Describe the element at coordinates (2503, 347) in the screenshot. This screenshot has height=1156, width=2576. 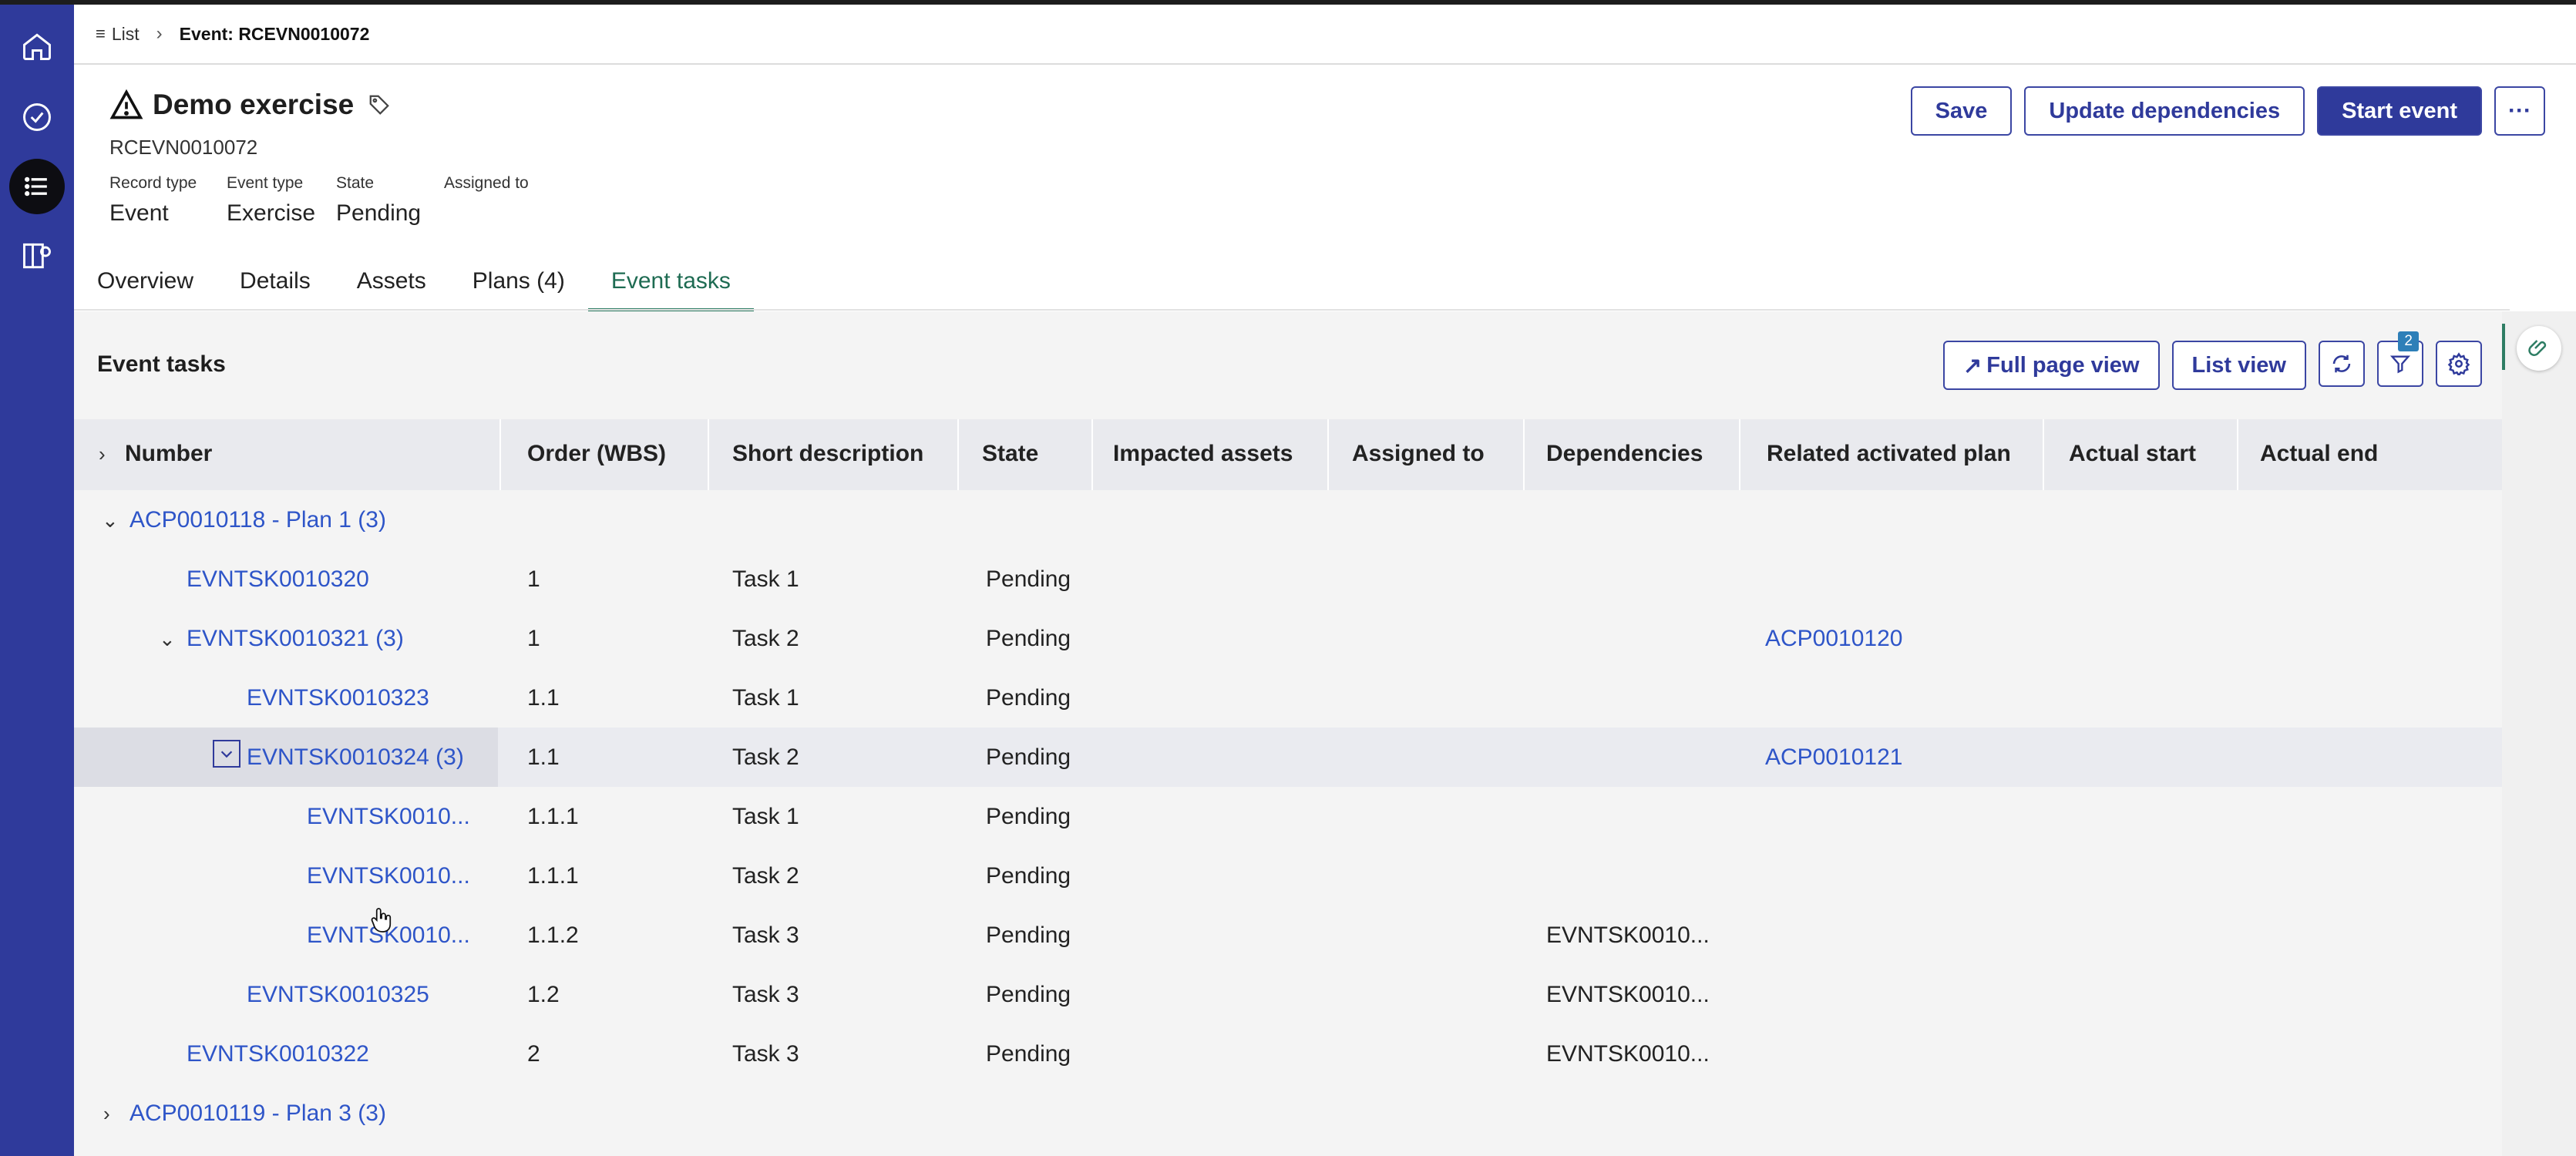
I see `side-divider` at that location.